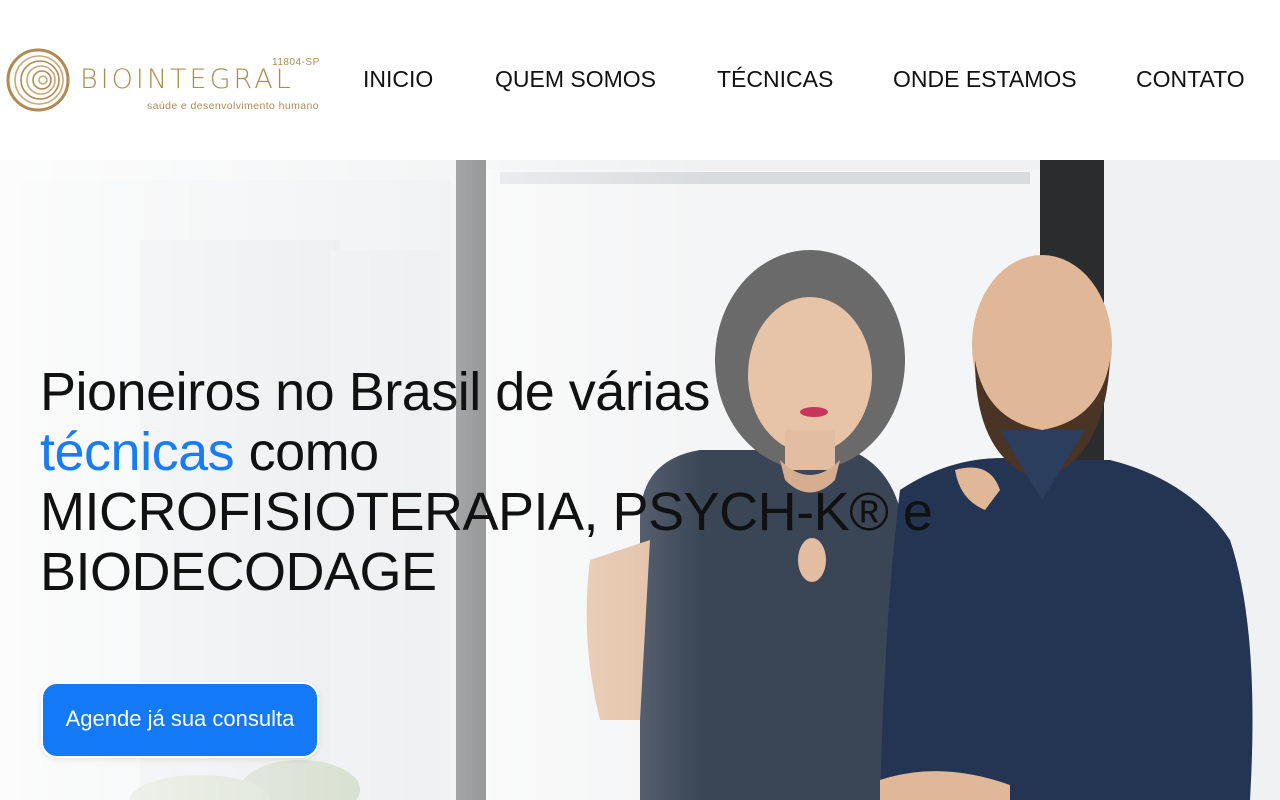 The width and height of the screenshot is (1280, 800). What do you see at coordinates (775, 79) in the screenshot?
I see `nav-item-tecnicas: TÉCNICAS` at bounding box center [775, 79].